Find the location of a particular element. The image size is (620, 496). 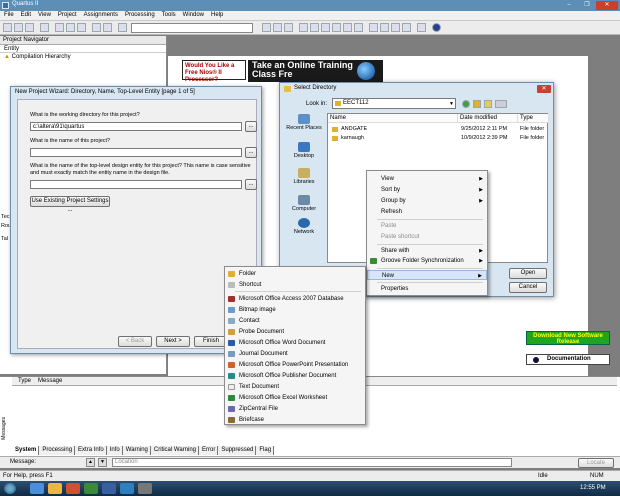

copy-icon is located at coordinates (70, 27).